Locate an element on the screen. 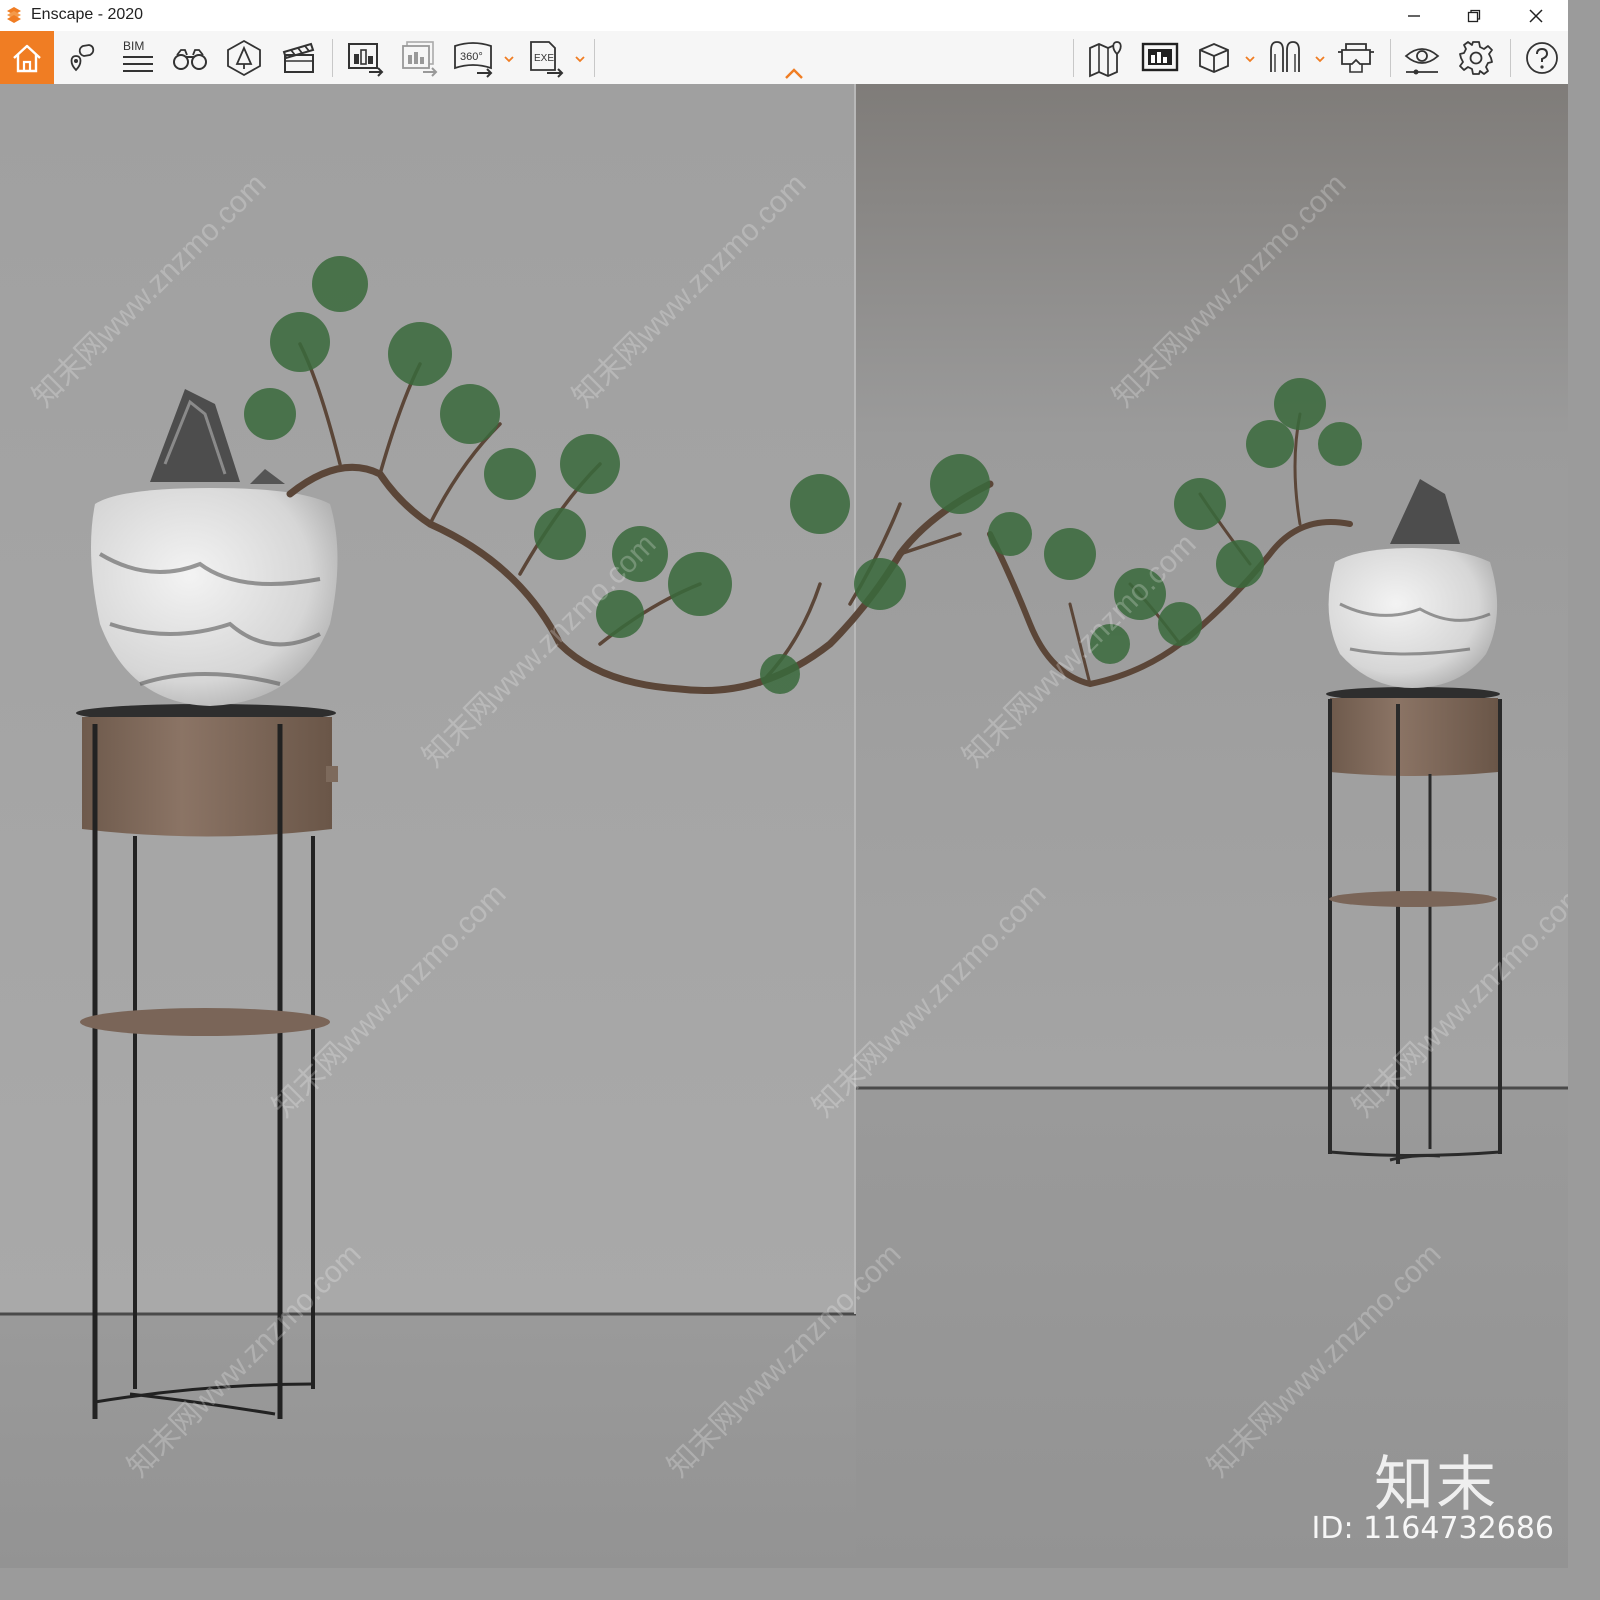 This screenshot has width=1600, height=1600. asset-library-button is located at coordinates (244, 57).